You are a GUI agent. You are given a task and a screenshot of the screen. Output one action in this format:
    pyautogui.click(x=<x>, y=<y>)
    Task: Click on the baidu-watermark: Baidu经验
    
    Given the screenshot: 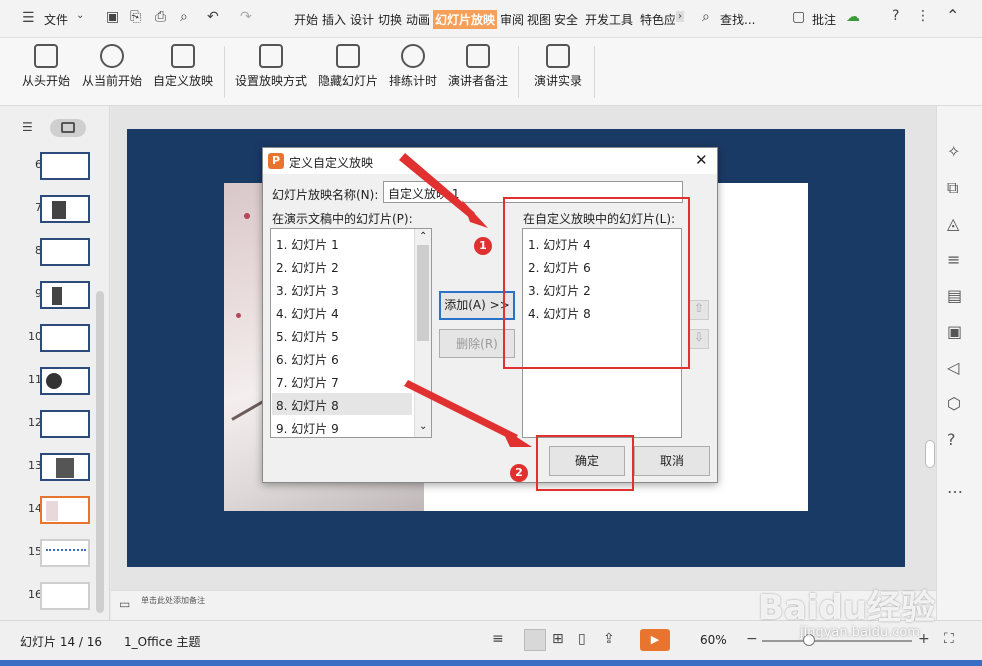 What is the action you would take?
    pyautogui.click(x=847, y=608)
    